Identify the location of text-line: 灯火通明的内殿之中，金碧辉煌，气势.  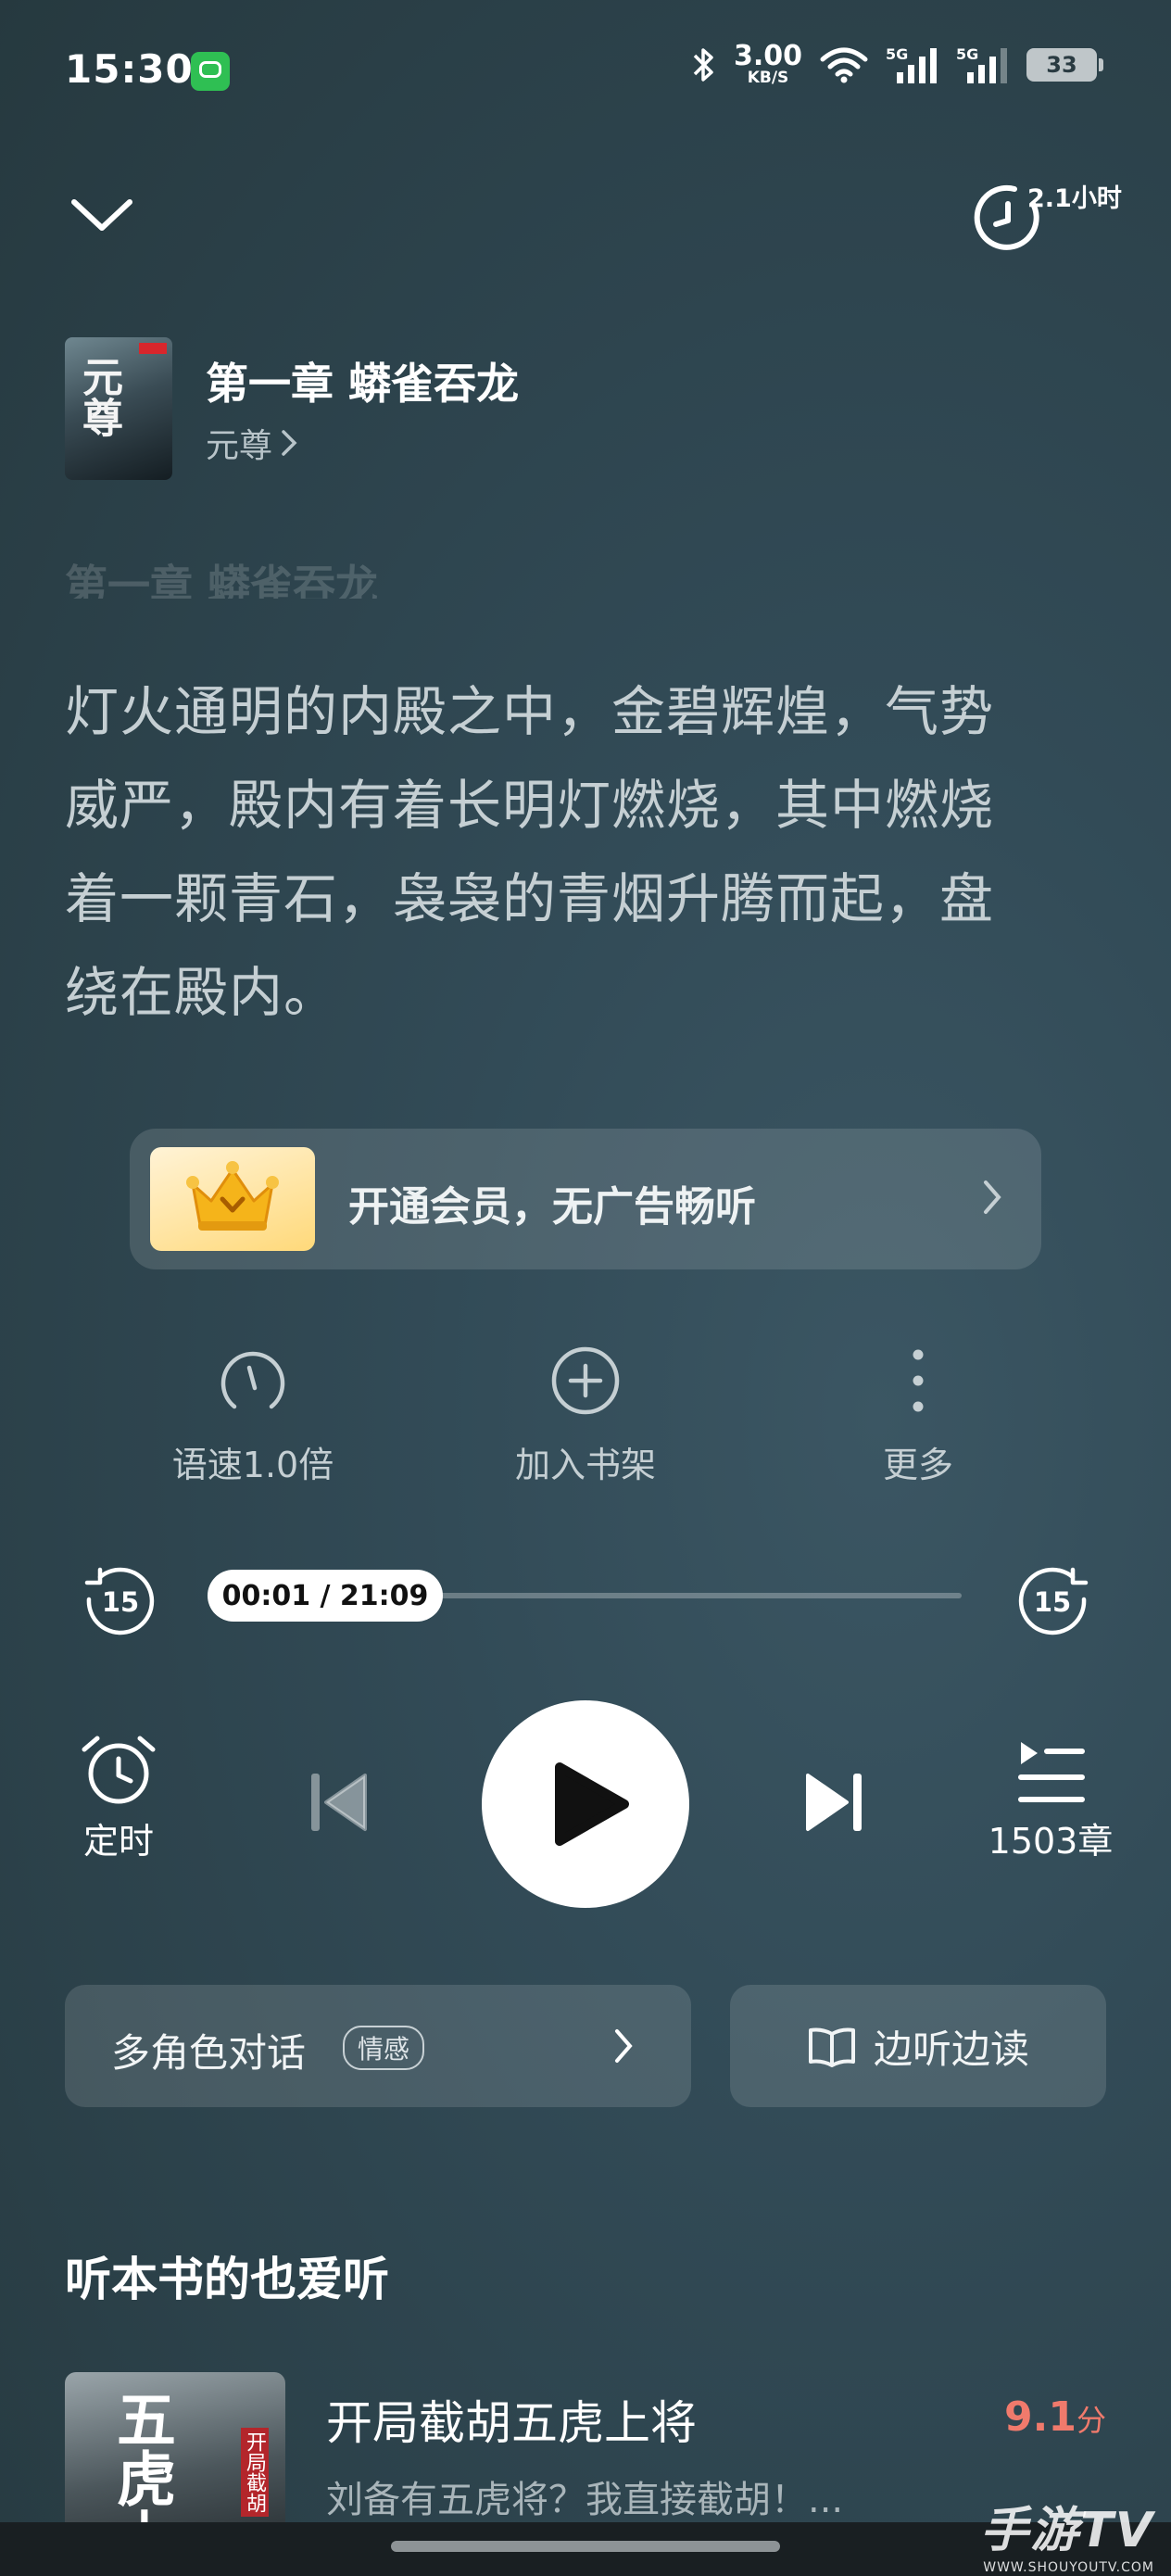
(530, 711).